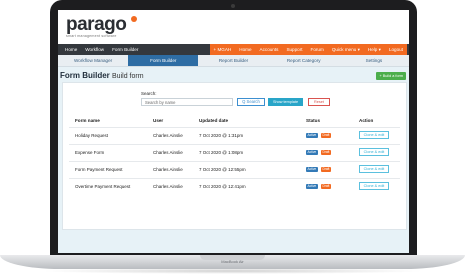 Image resolution: width=465 pixels, height=274 pixels. I want to click on search-button: Q Search, so click(251, 102).